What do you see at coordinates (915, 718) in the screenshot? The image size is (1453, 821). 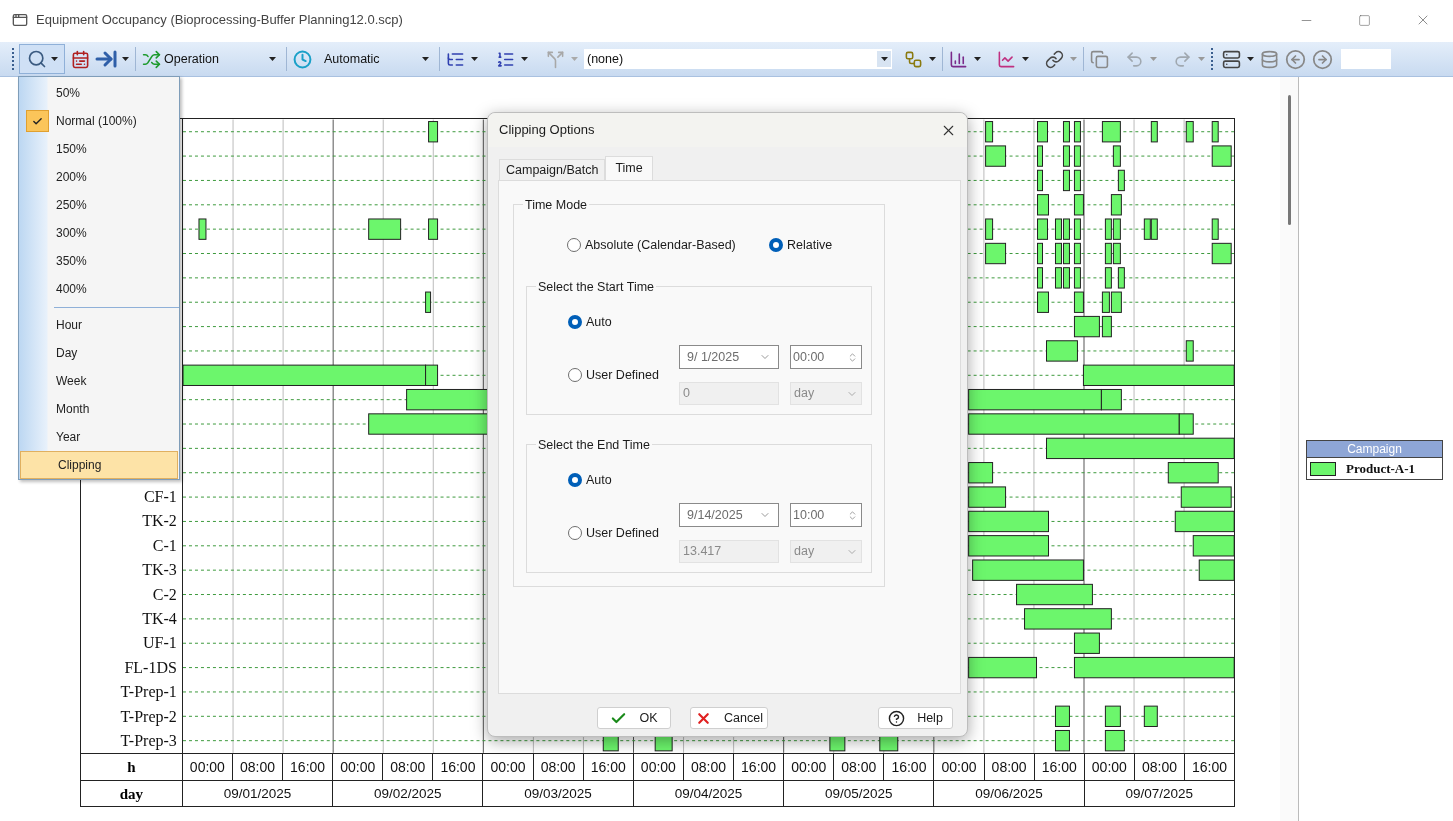 I see `help-button: Help` at bounding box center [915, 718].